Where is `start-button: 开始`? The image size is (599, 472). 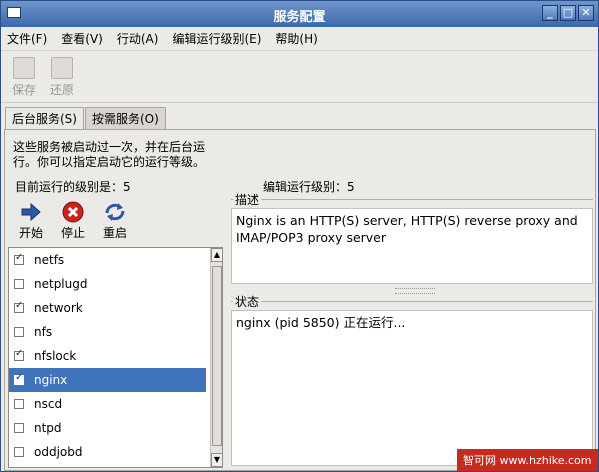
start-button: 开始 is located at coordinates (31, 220).